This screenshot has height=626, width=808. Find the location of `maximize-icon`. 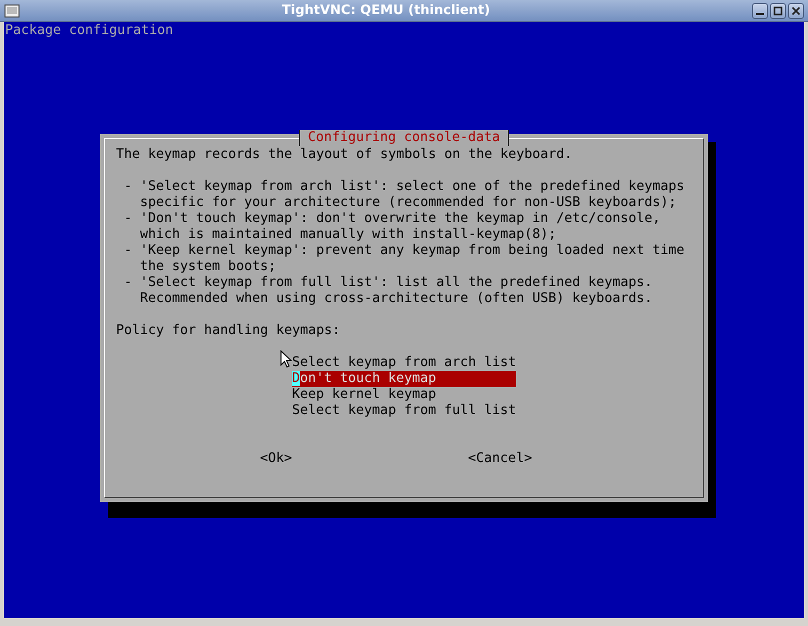

maximize-icon is located at coordinates (778, 11).